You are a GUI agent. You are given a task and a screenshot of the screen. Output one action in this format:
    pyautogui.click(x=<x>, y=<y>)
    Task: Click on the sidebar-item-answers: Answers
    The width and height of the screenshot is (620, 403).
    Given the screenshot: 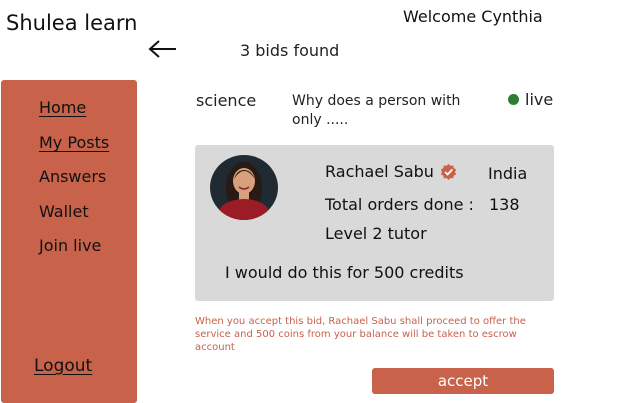 What is the action you would take?
    pyautogui.click(x=72, y=176)
    